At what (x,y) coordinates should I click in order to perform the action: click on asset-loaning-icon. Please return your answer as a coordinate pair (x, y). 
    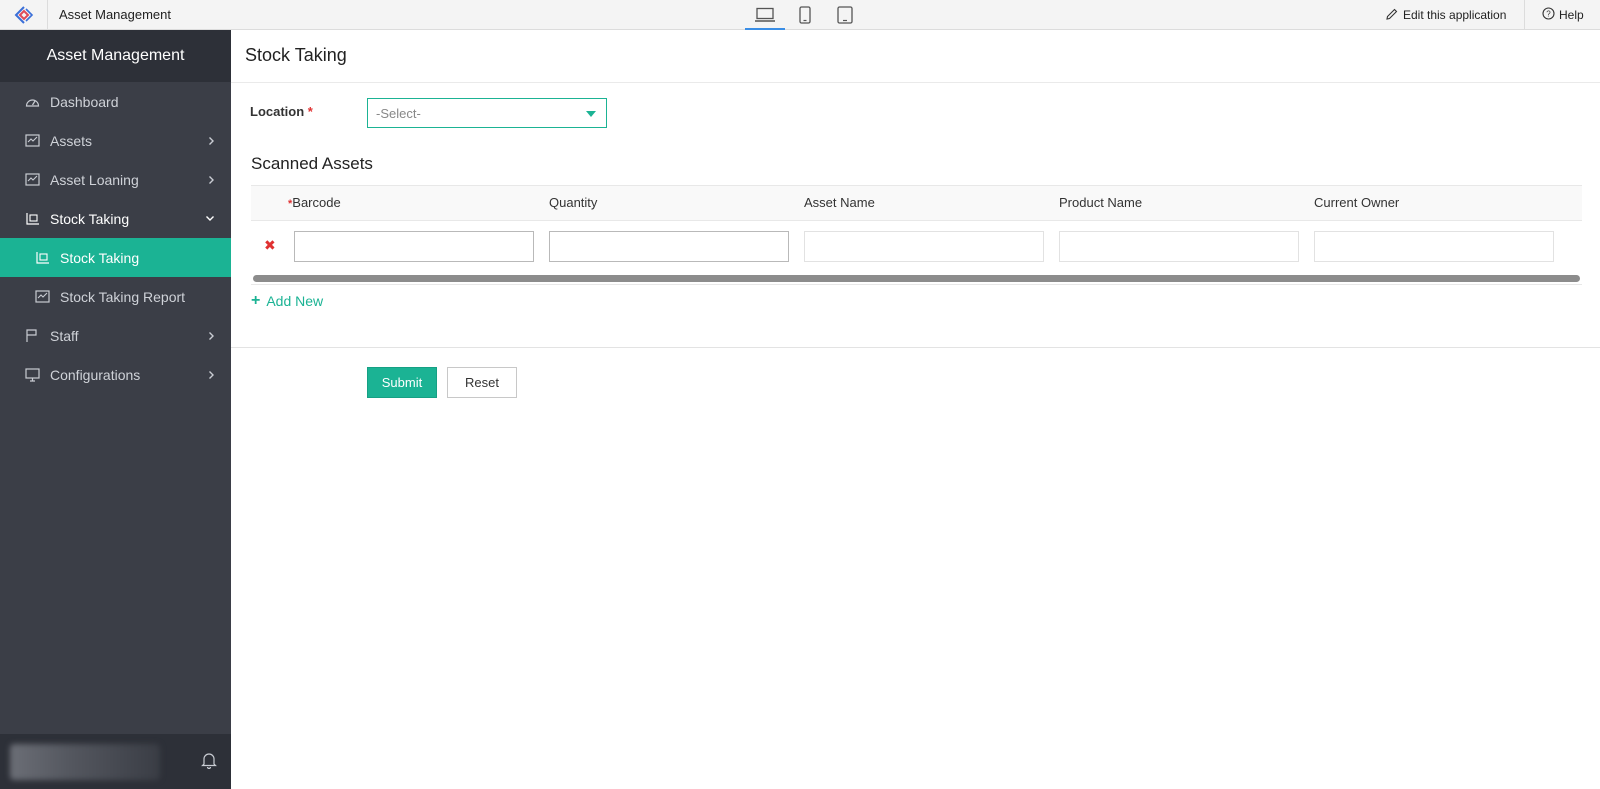
    Looking at the image, I should click on (32, 180).